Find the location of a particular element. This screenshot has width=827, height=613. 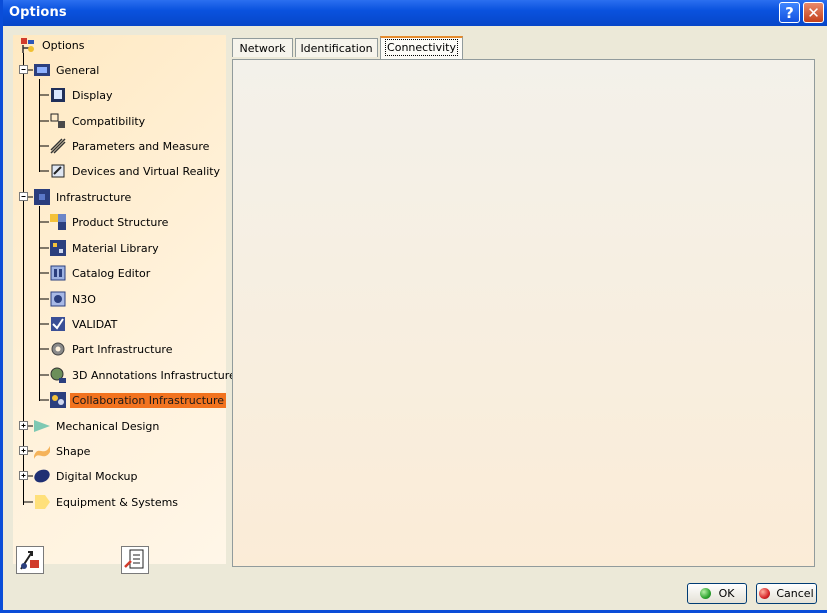

tree-item-parameters-and-measure: Parameters and Measure is located at coordinates (130, 146).